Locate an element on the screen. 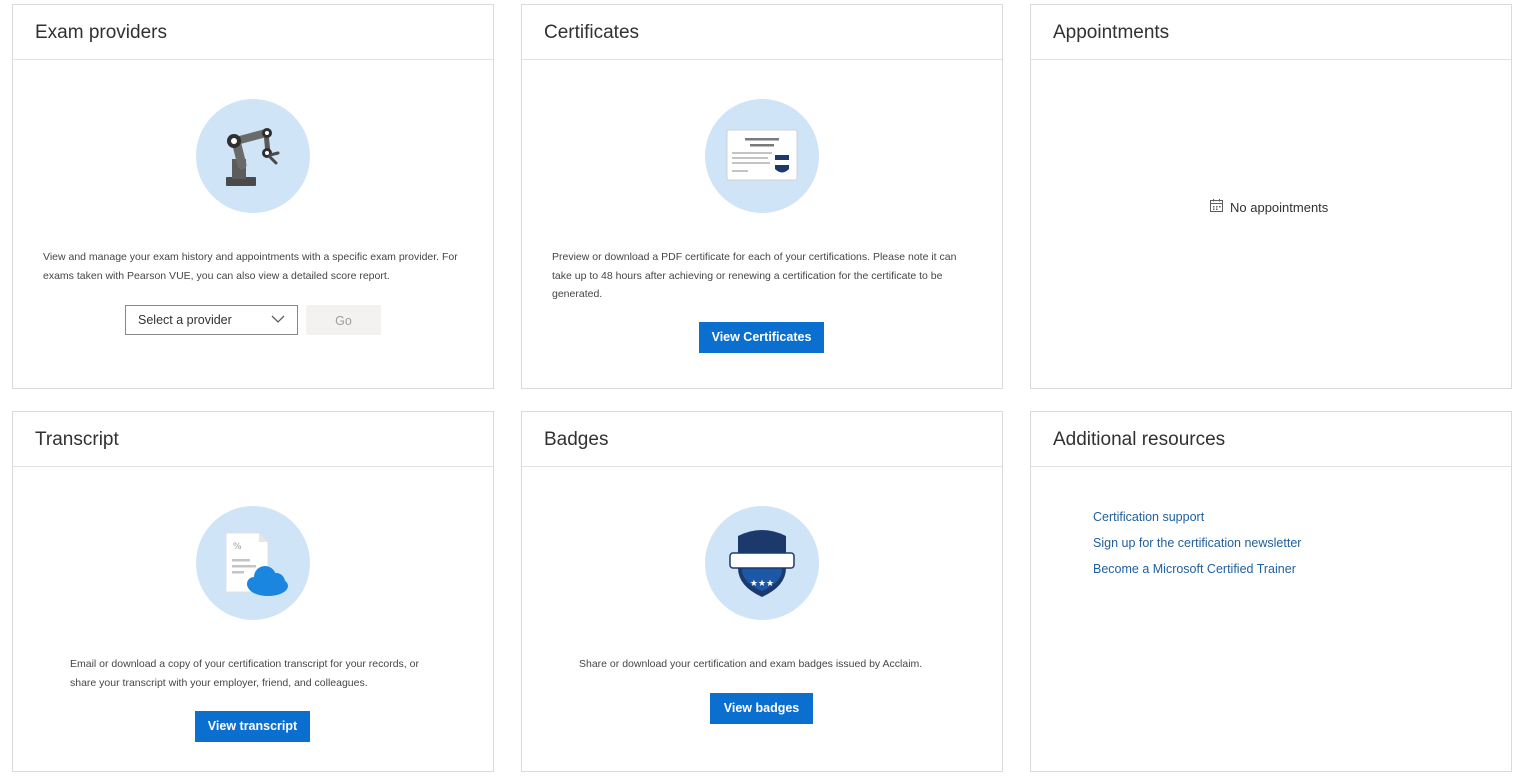 This screenshot has width=1524, height=780. certification-support-link: Certification support is located at coordinates (1148, 517).